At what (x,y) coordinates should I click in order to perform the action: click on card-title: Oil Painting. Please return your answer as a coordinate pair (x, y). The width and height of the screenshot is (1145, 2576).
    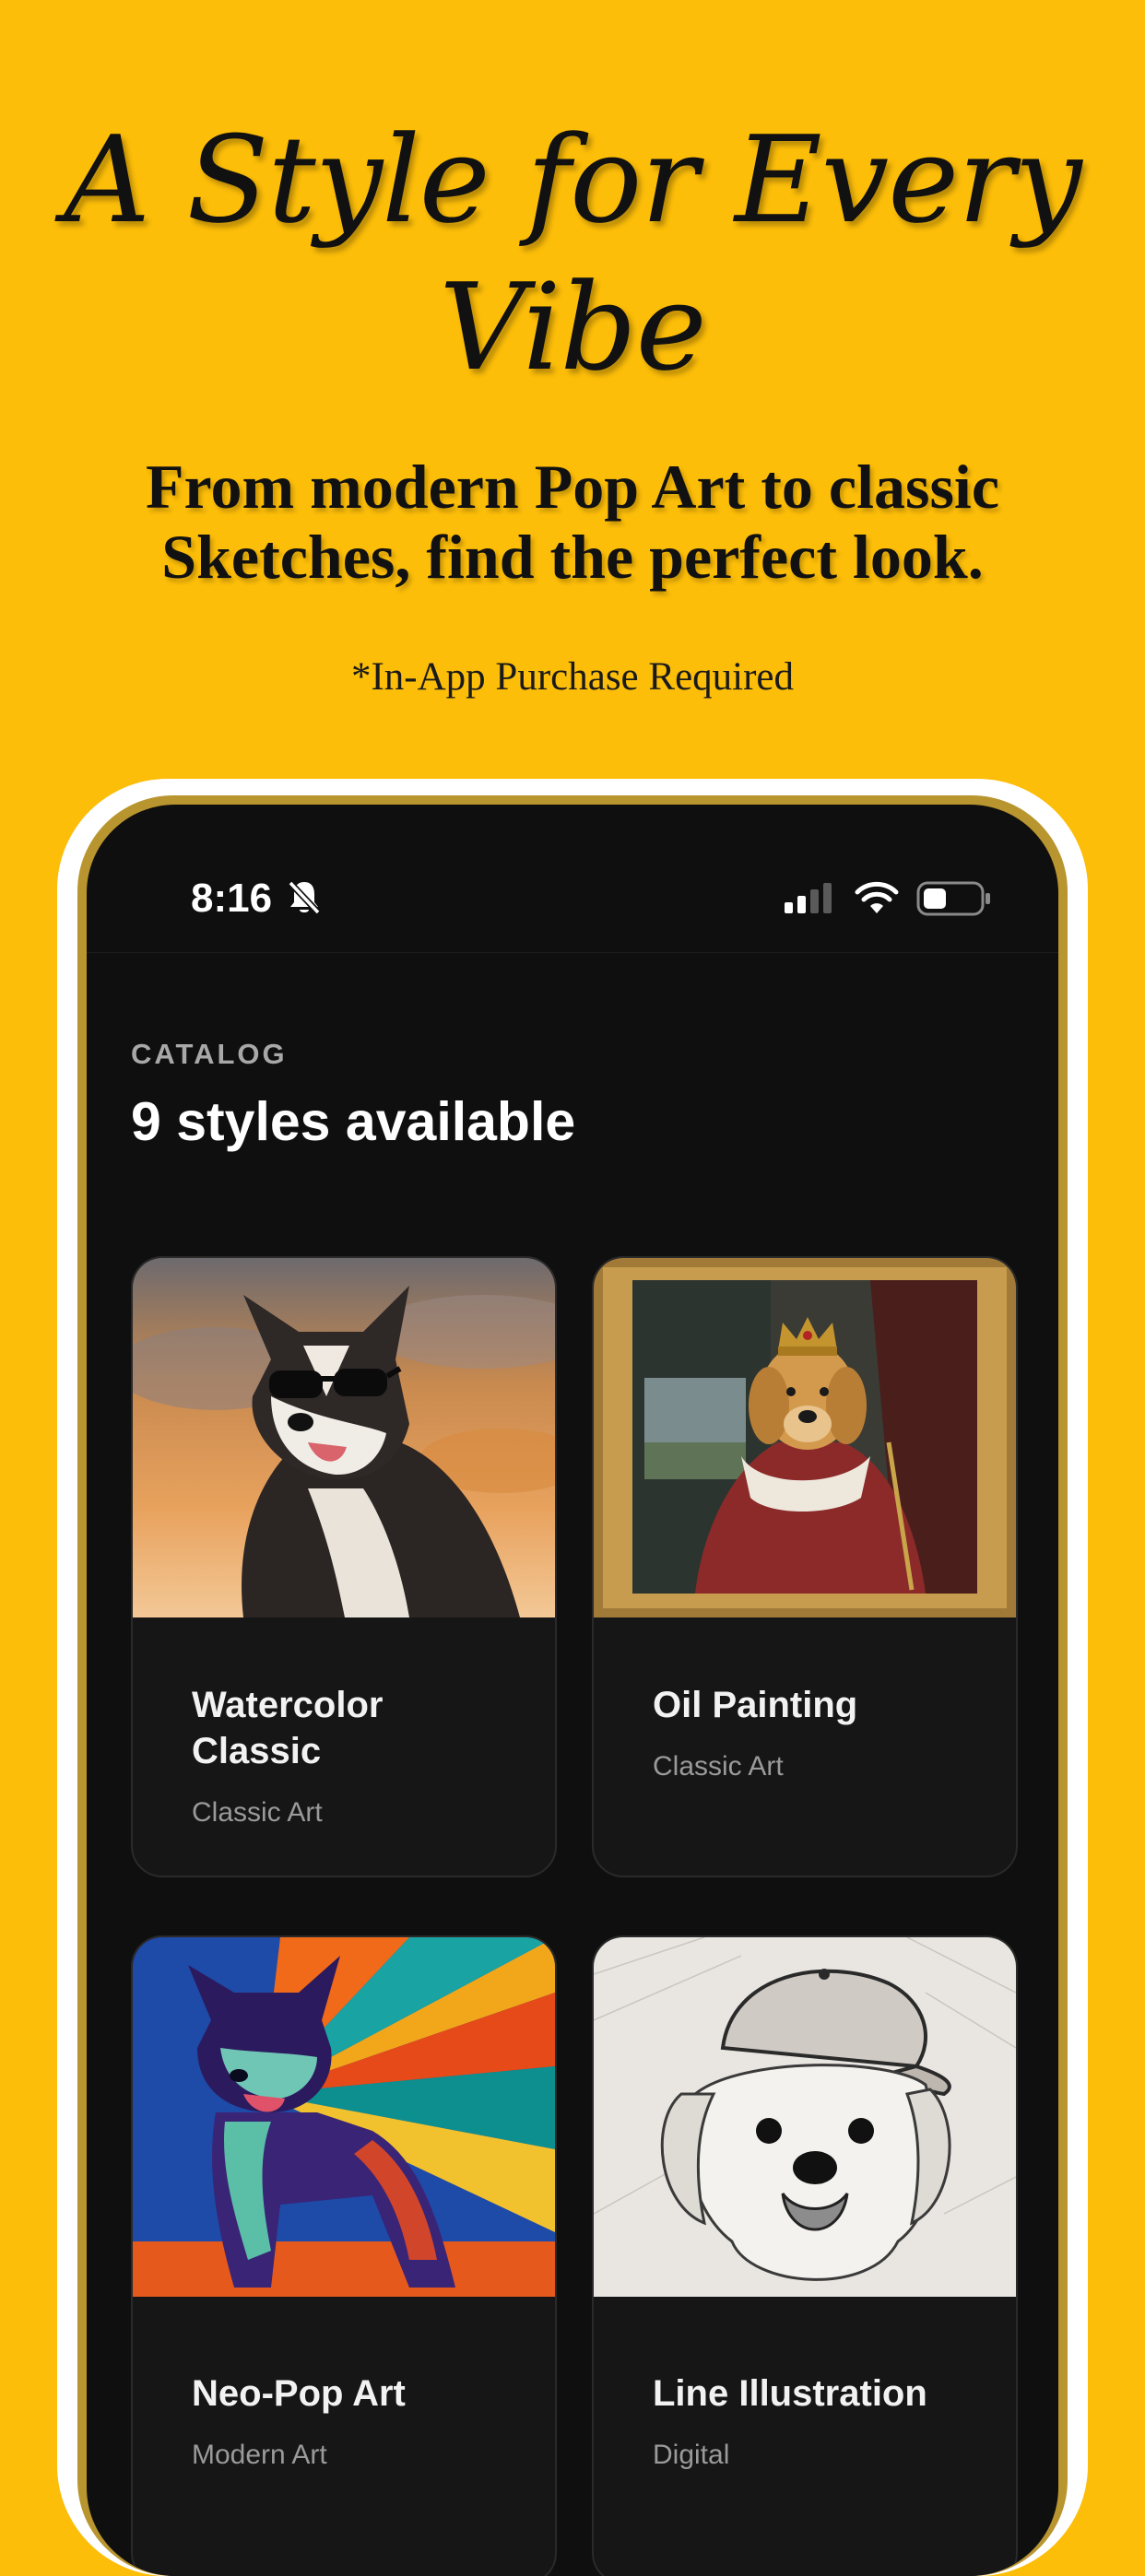
    Looking at the image, I should click on (819, 1705).